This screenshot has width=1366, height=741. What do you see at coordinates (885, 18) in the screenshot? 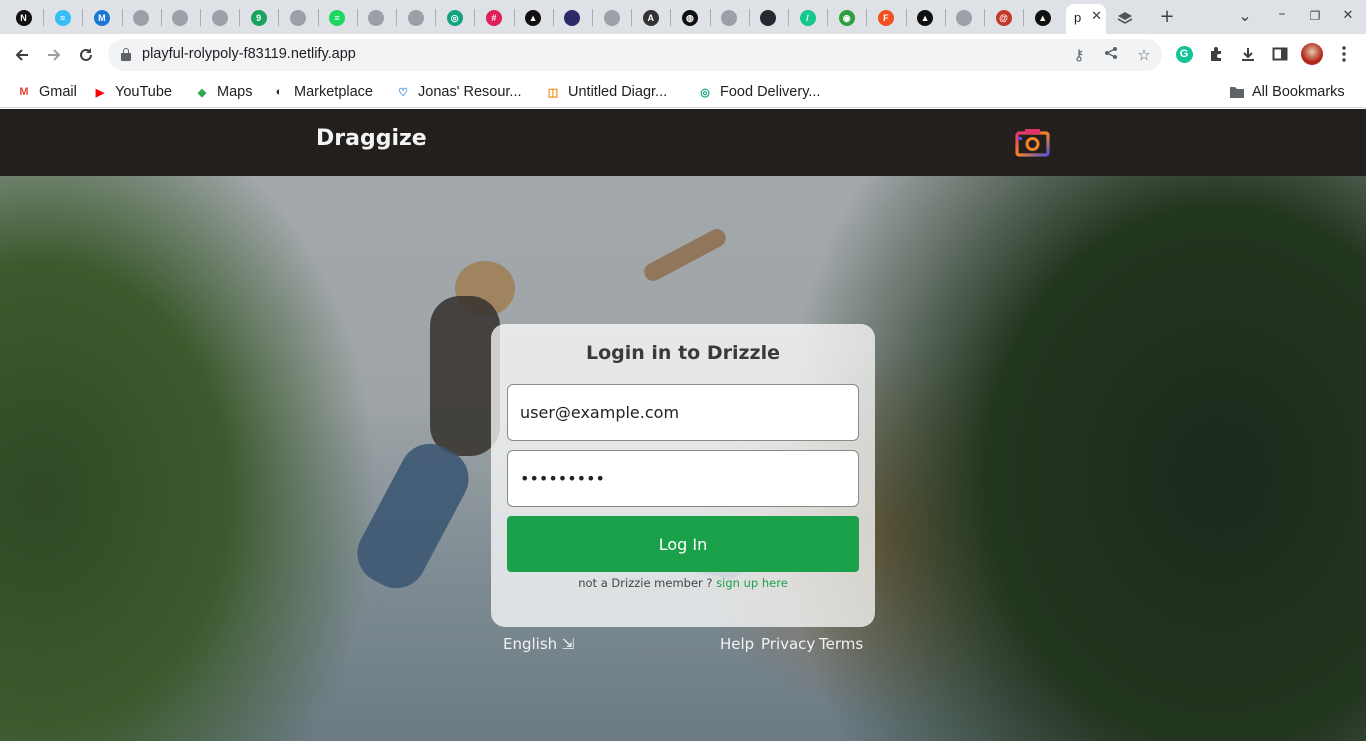
I see `browser-tab: F` at bounding box center [885, 18].